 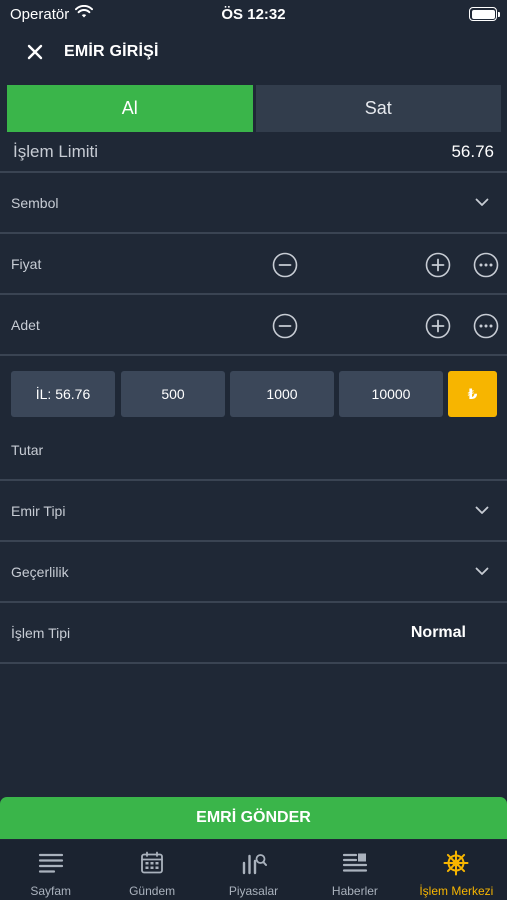 I want to click on nav-item-piyasalar: Piyasalar, so click(x=253, y=870).